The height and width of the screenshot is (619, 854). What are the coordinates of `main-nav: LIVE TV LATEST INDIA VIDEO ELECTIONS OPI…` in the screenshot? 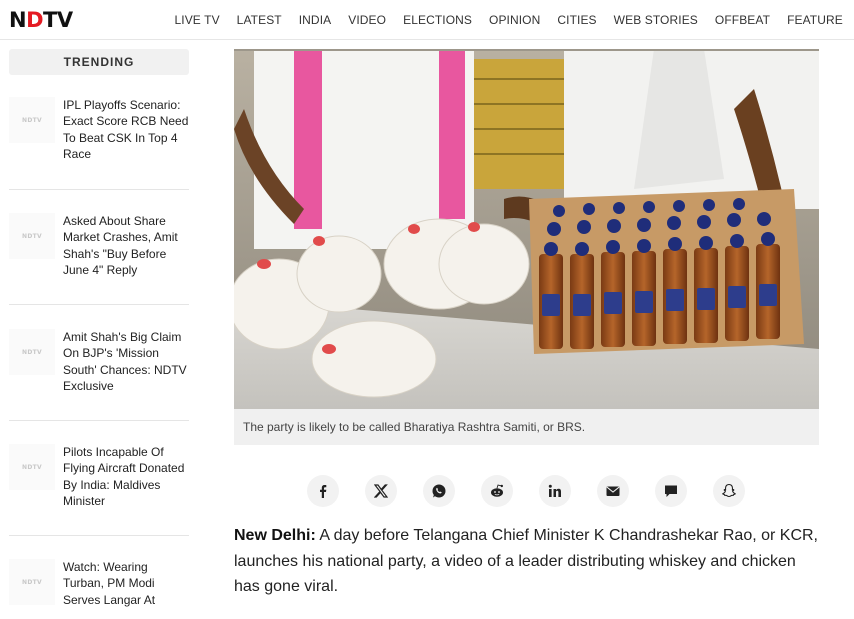 It's located at (510, 20).